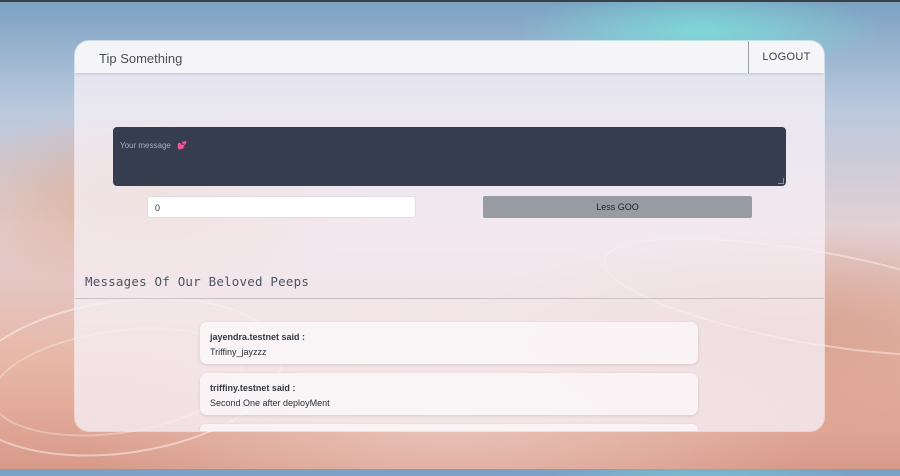 This screenshot has width=900, height=476. I want to click on window-top-border, so click(450, 1).